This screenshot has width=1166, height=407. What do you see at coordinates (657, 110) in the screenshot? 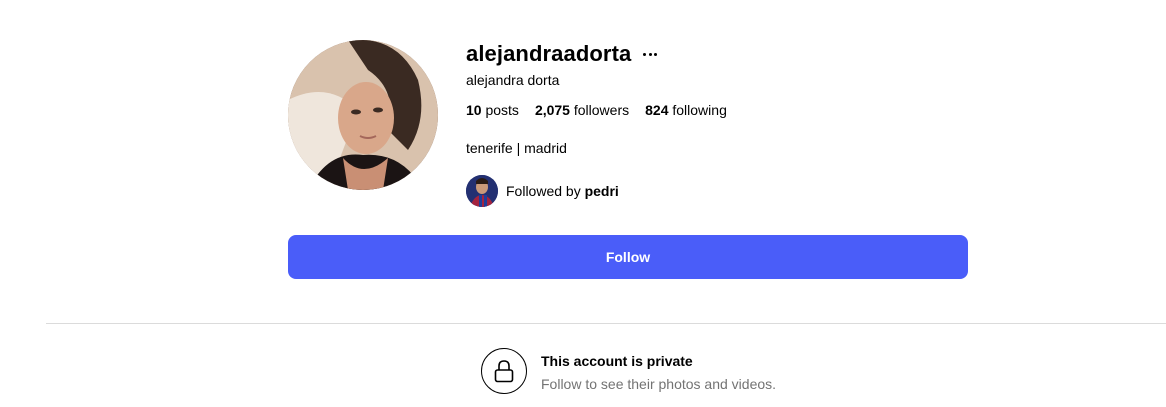
I see `following-count: 824` at bounding box center [657, 110].